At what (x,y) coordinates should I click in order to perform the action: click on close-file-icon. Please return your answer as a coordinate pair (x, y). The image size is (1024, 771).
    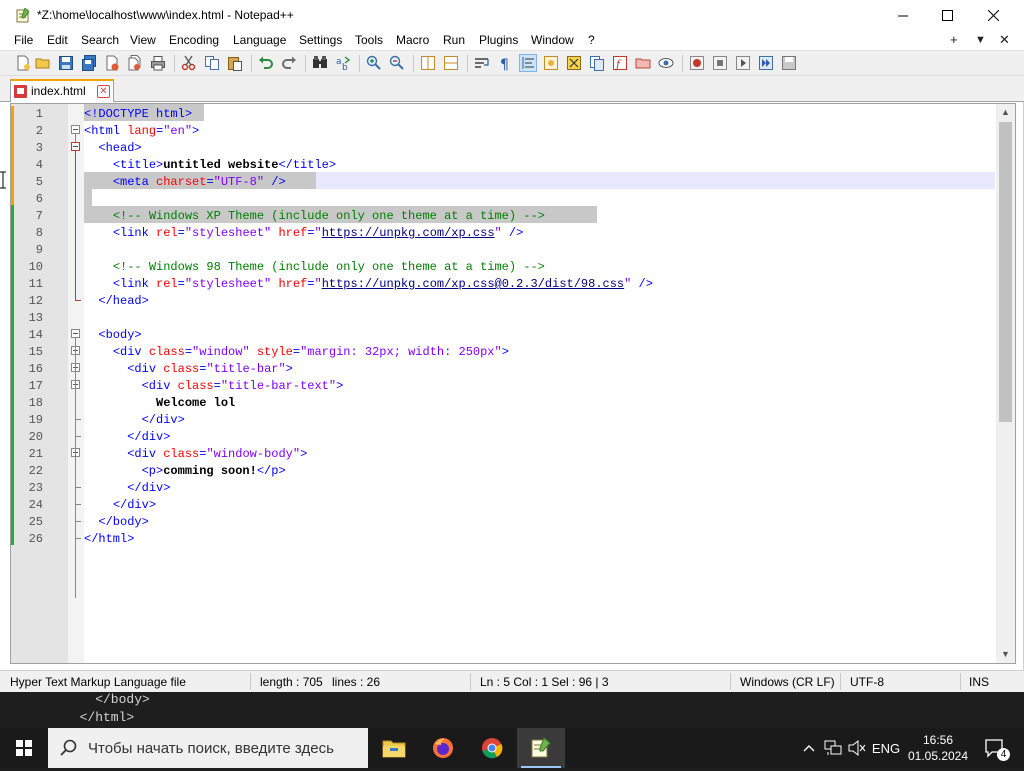
    Looking at the image, I should click on (112, 63).